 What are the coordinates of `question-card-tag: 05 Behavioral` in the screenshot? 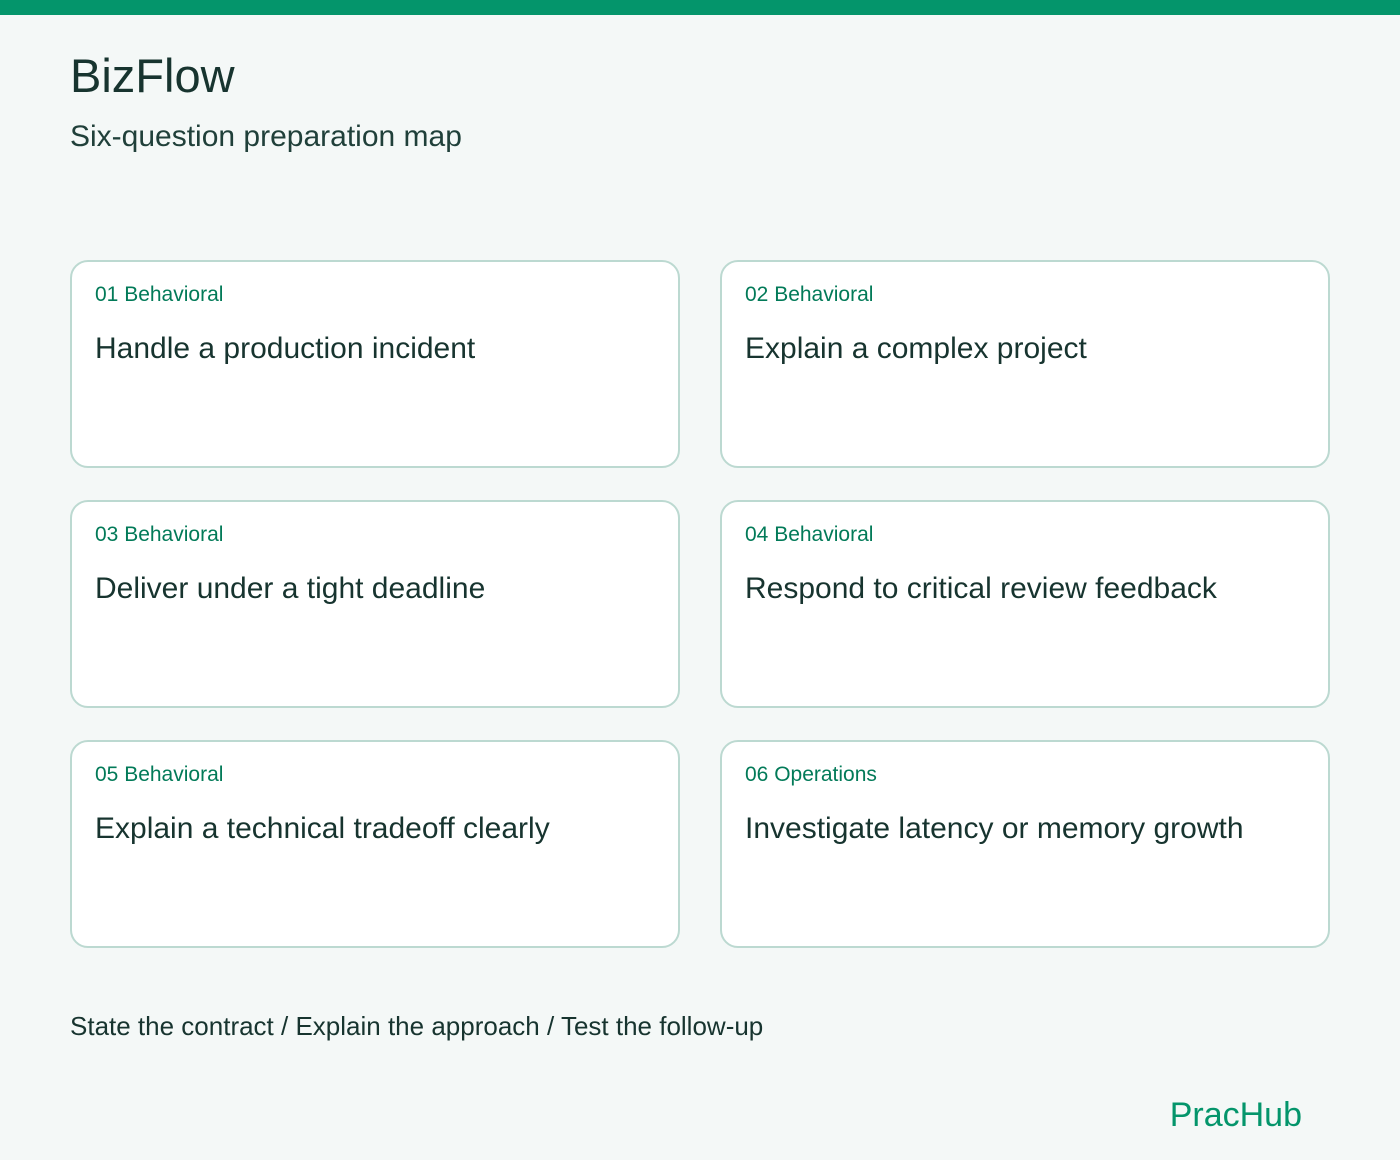 It's located at (159, 774).